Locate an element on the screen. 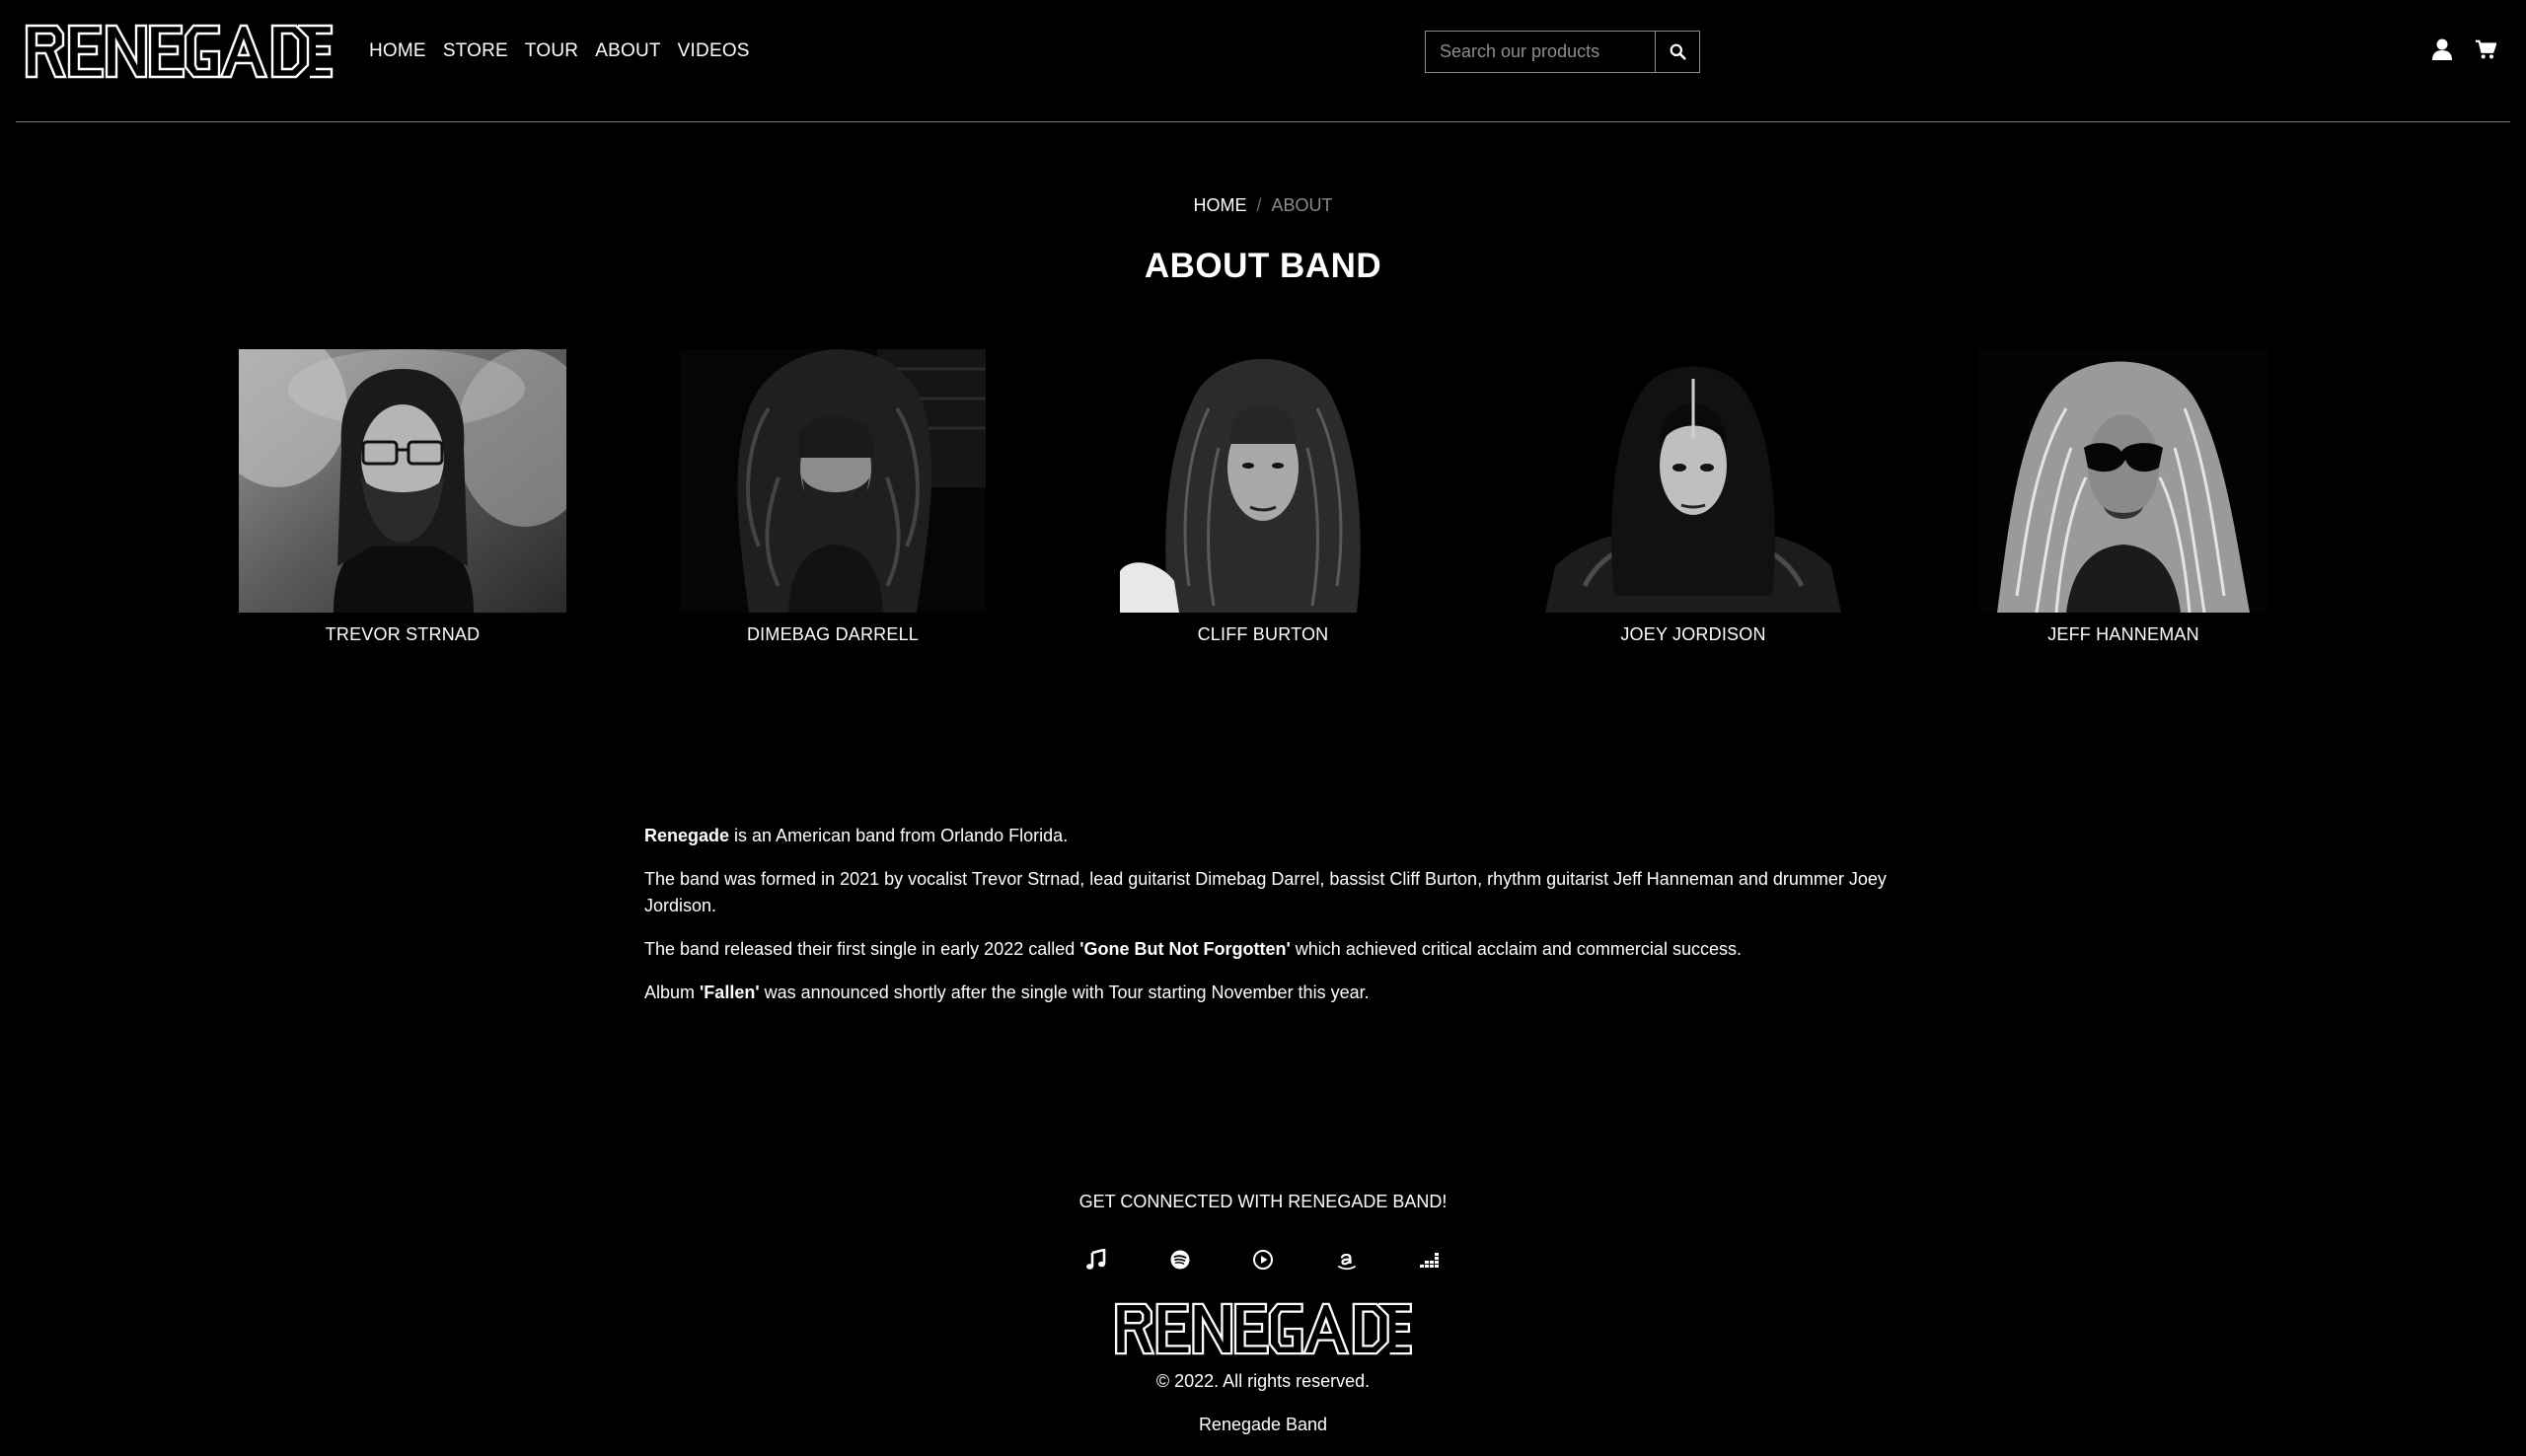 The height and width of the screenshot is (1456, 2526). header-divider is located at coordinates (1263, 121).